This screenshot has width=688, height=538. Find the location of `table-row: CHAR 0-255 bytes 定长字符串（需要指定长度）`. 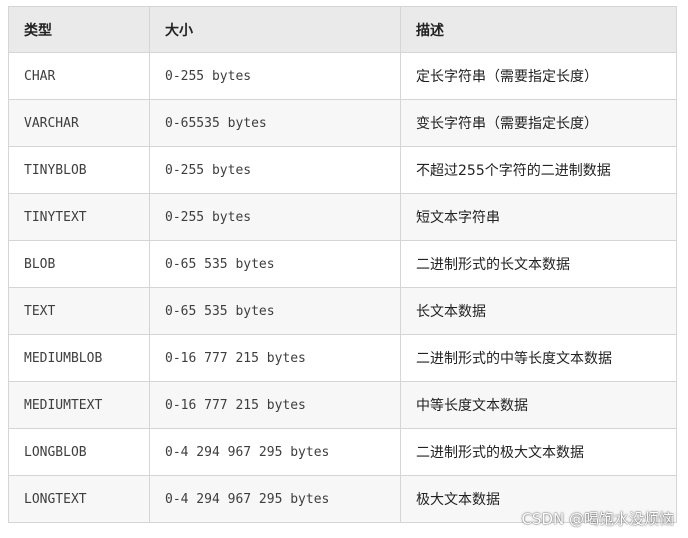

table-row: CHAR 0-255 bytes 定长字符串（需要指定长度） is located at coordinates (342, 76).